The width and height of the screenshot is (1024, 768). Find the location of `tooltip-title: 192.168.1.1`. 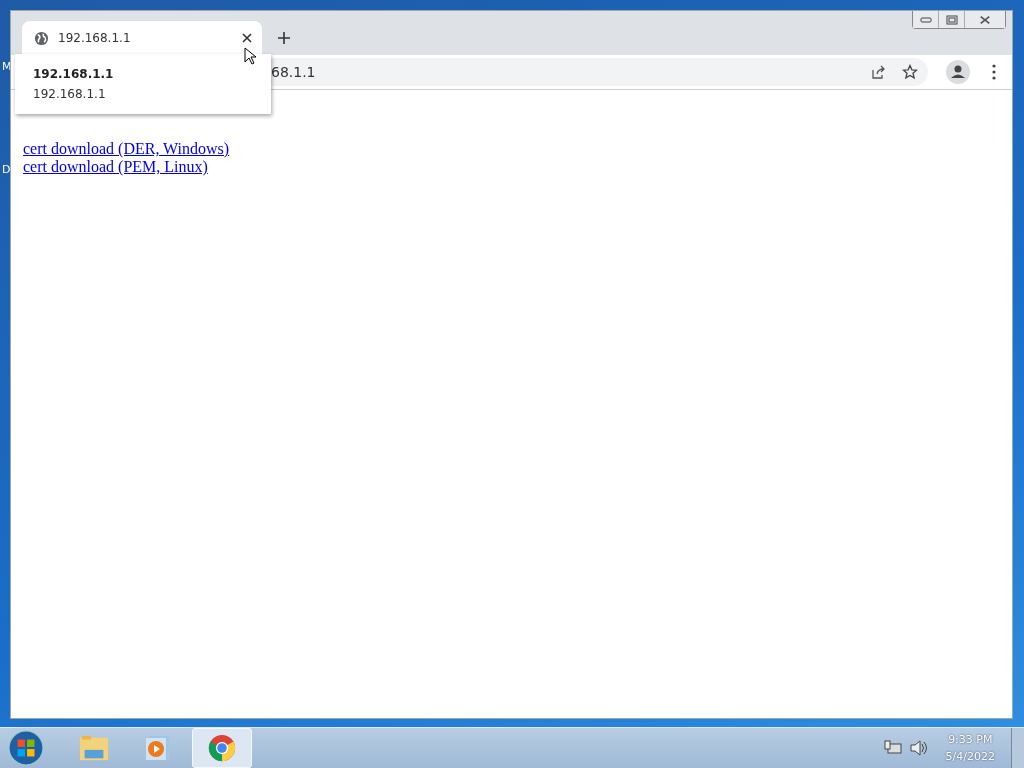

tooltip-title: 192.168.1.1 is located at coordinates (74, 74).